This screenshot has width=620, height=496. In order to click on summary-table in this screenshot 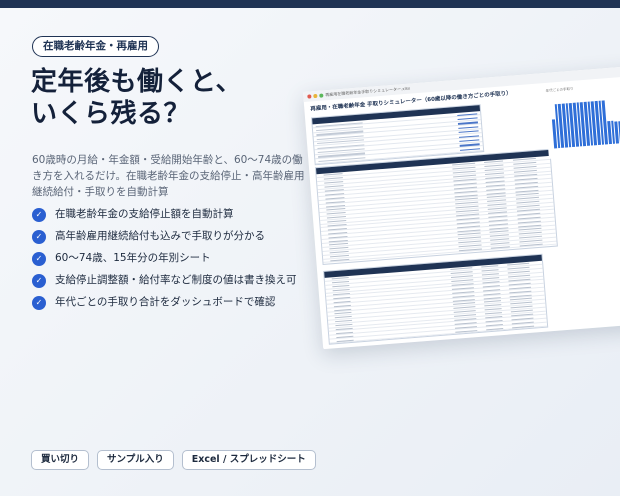, I will do `click(436, 299)`.